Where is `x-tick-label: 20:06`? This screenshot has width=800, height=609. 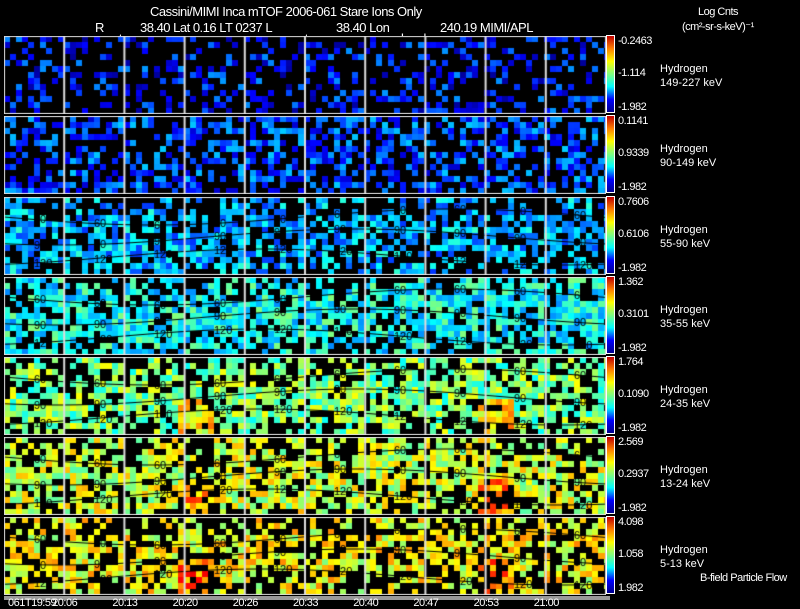 x-tick-label: 20:06 is located at coordinates (65, 603).